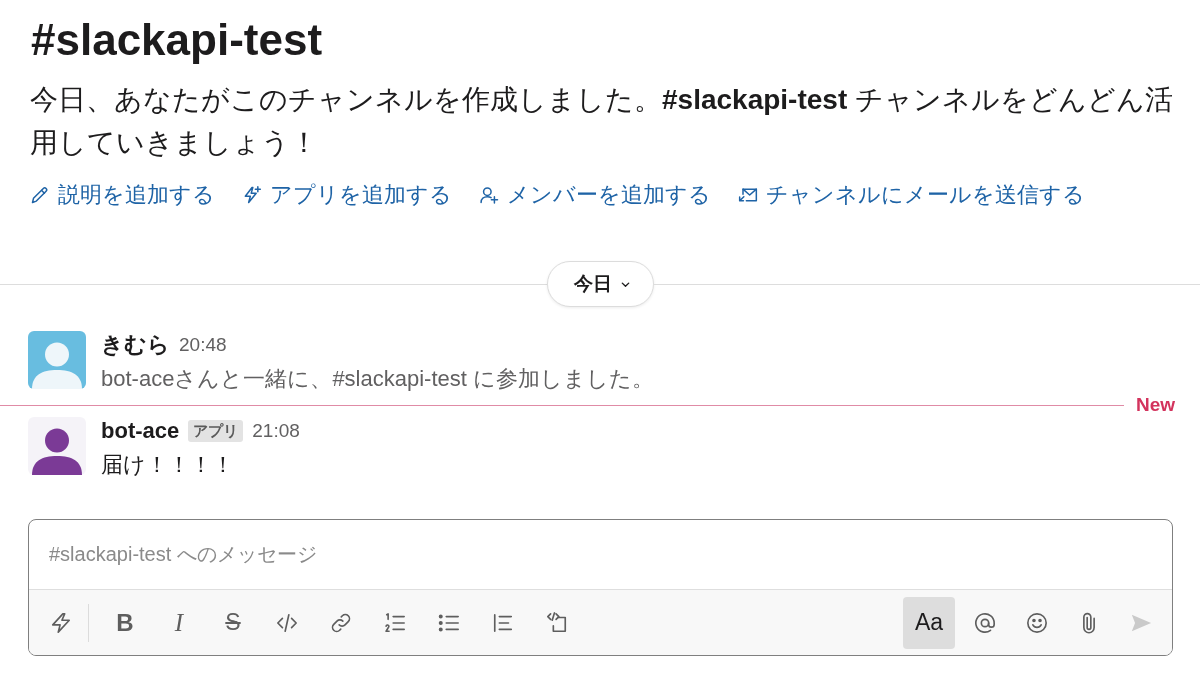 This screenshot has width=1200, height=685. What do you see at coordinates (748, 195) in the screenshot?
I see `envelope-icon` at bounding box center [748, 195].